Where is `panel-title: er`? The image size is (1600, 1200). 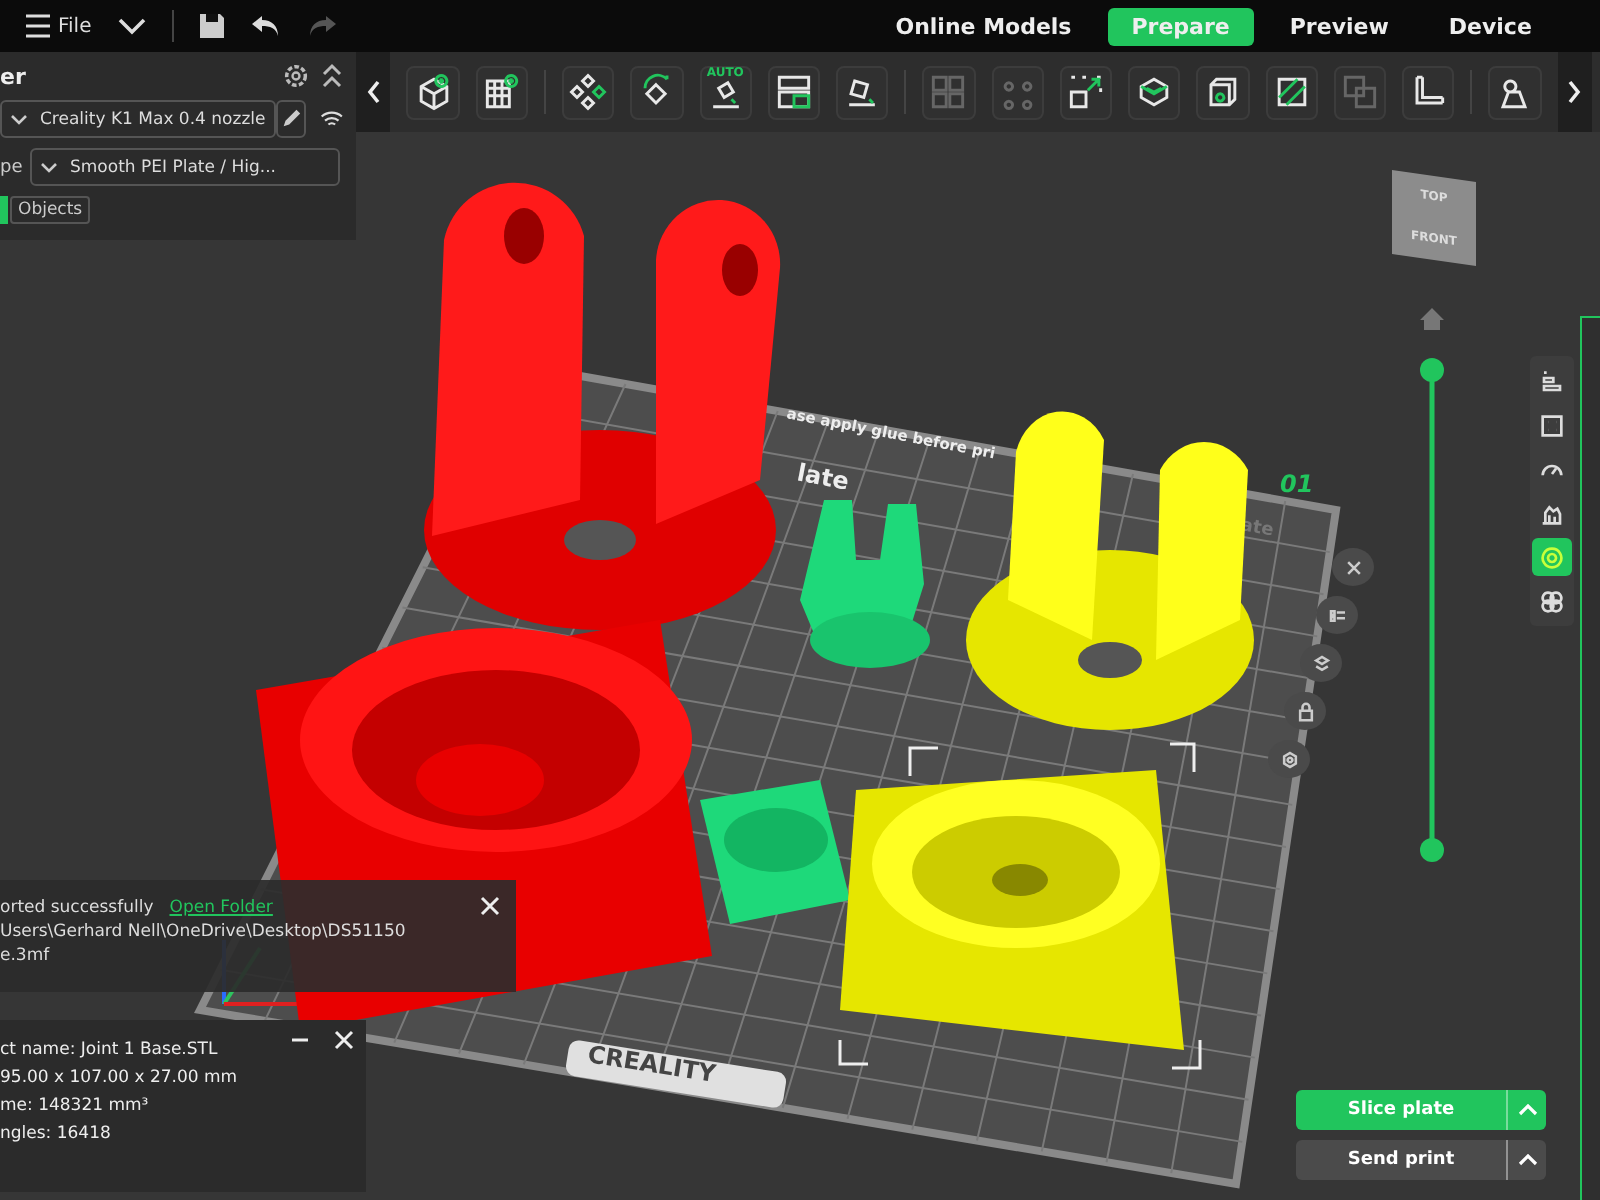
panel-title: er is located at coordinates (13, 76).